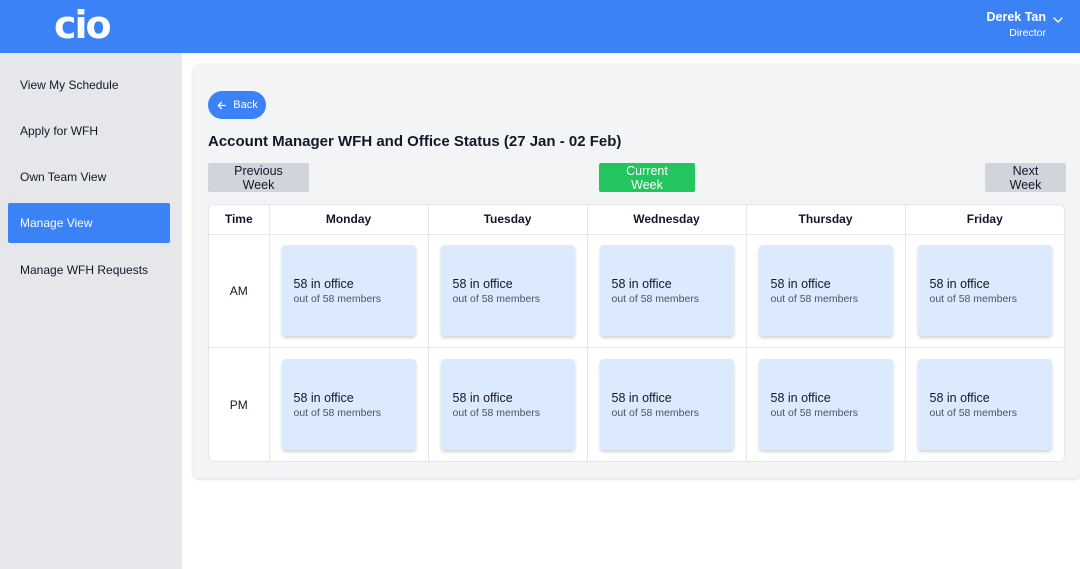 The image size is (1080, 569). What do you see at coordinates (540, 26) in the screenshot?
I see `top-bar: cio Derek Tan Director` at bounding box center [540, 26].